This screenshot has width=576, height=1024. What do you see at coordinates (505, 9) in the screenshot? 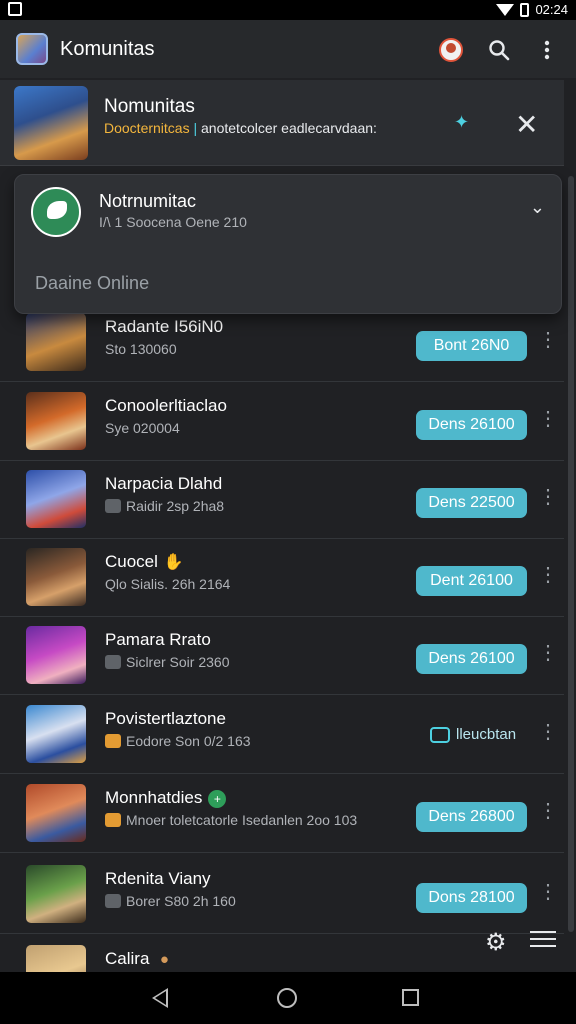
I see `wifi-icon` at bounding box center [505, 9].